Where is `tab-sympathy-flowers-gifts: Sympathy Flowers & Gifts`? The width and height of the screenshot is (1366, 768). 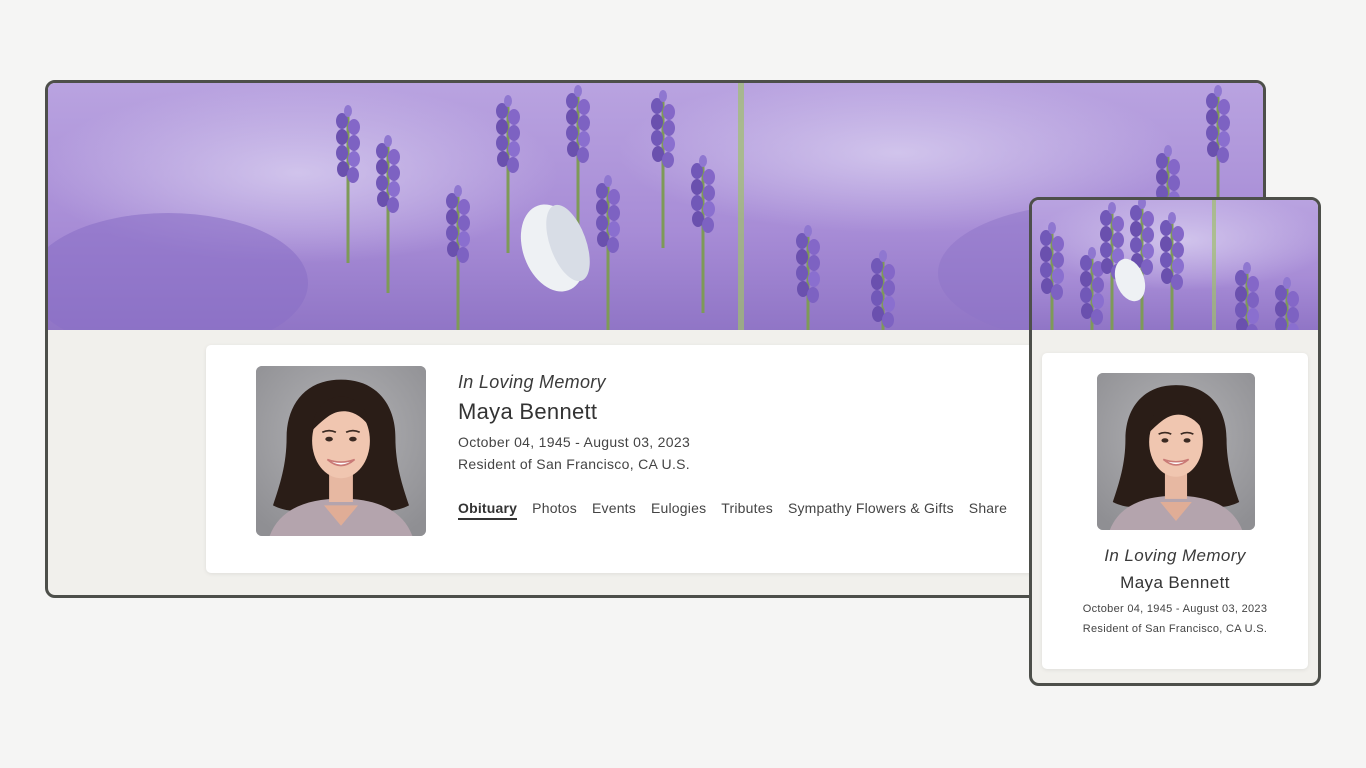 tab-sympathy-flowers-gifts: Sympathy Flowers & Gifts is located at coordinates (871, 510).